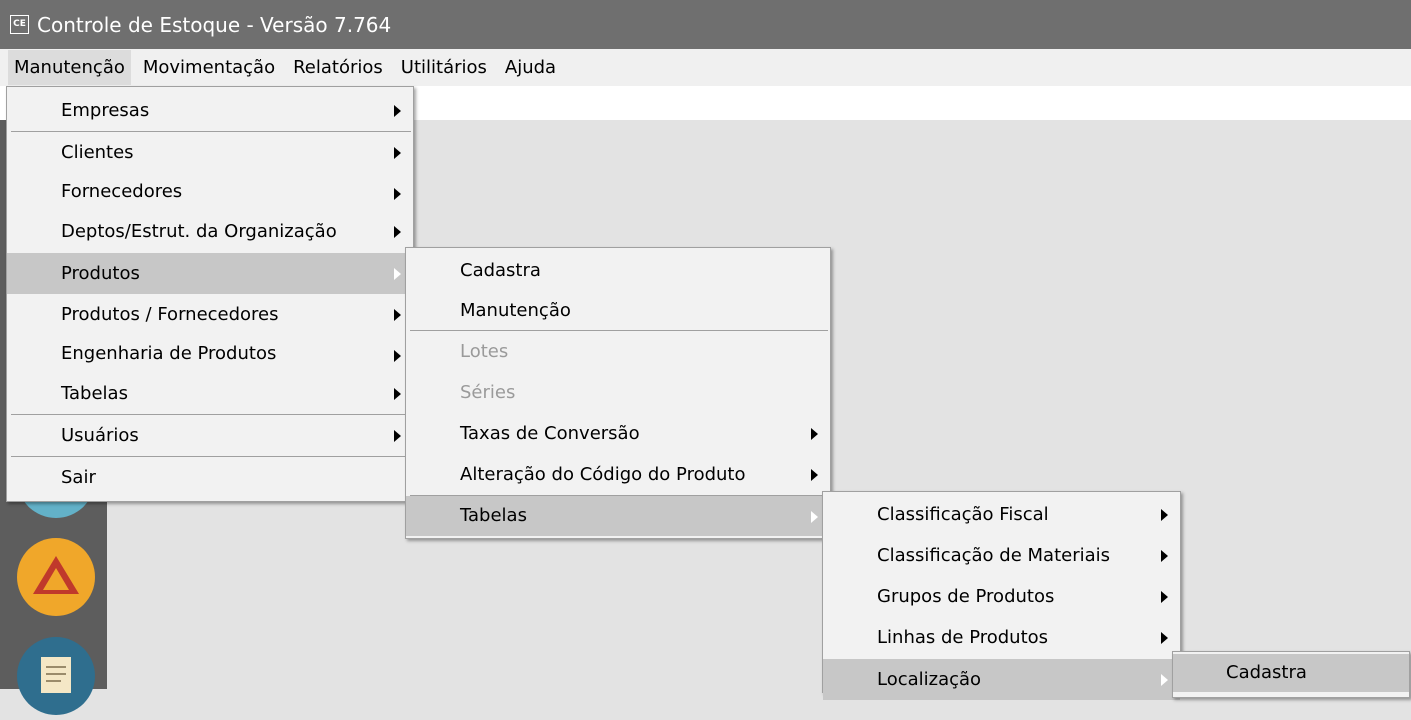 The image size is (1411, 720). Describe the element at coordinates (488, 392) in the screenshot. I see `menu-item-label: Séries` at that location.